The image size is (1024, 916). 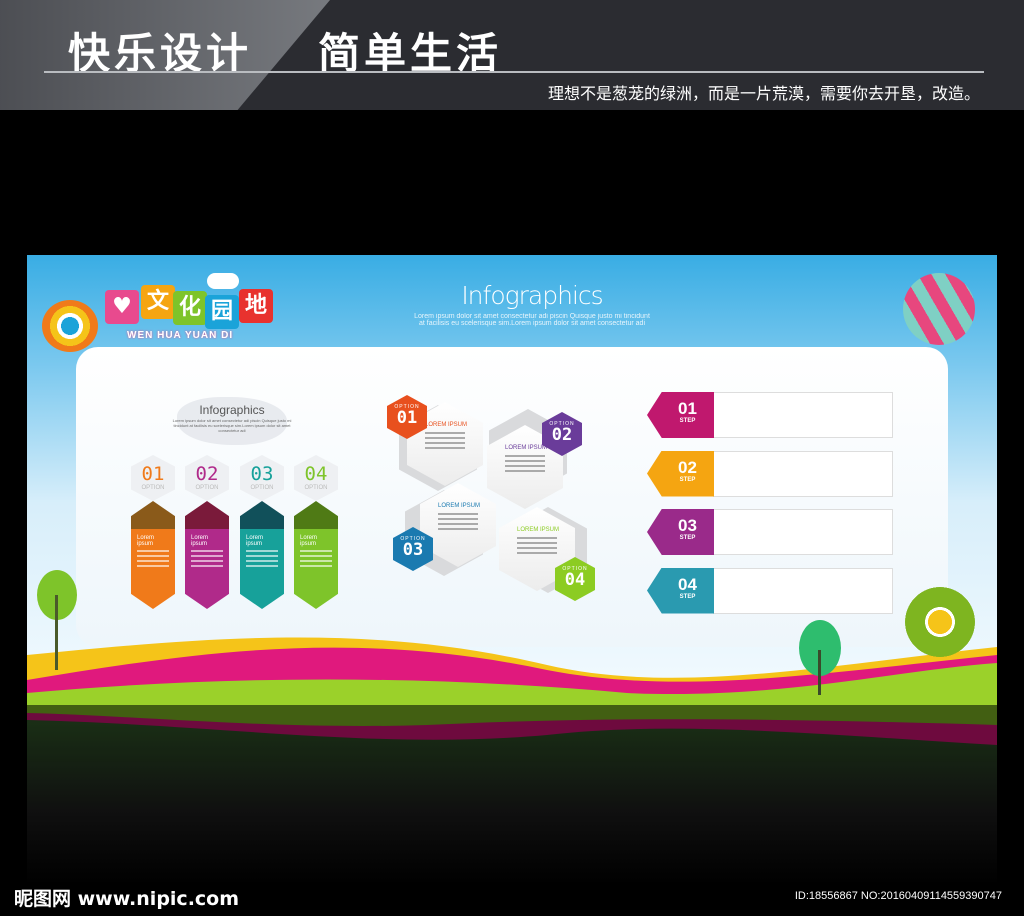 I want to click on logo-block: 地, so click(x=256, y=306).